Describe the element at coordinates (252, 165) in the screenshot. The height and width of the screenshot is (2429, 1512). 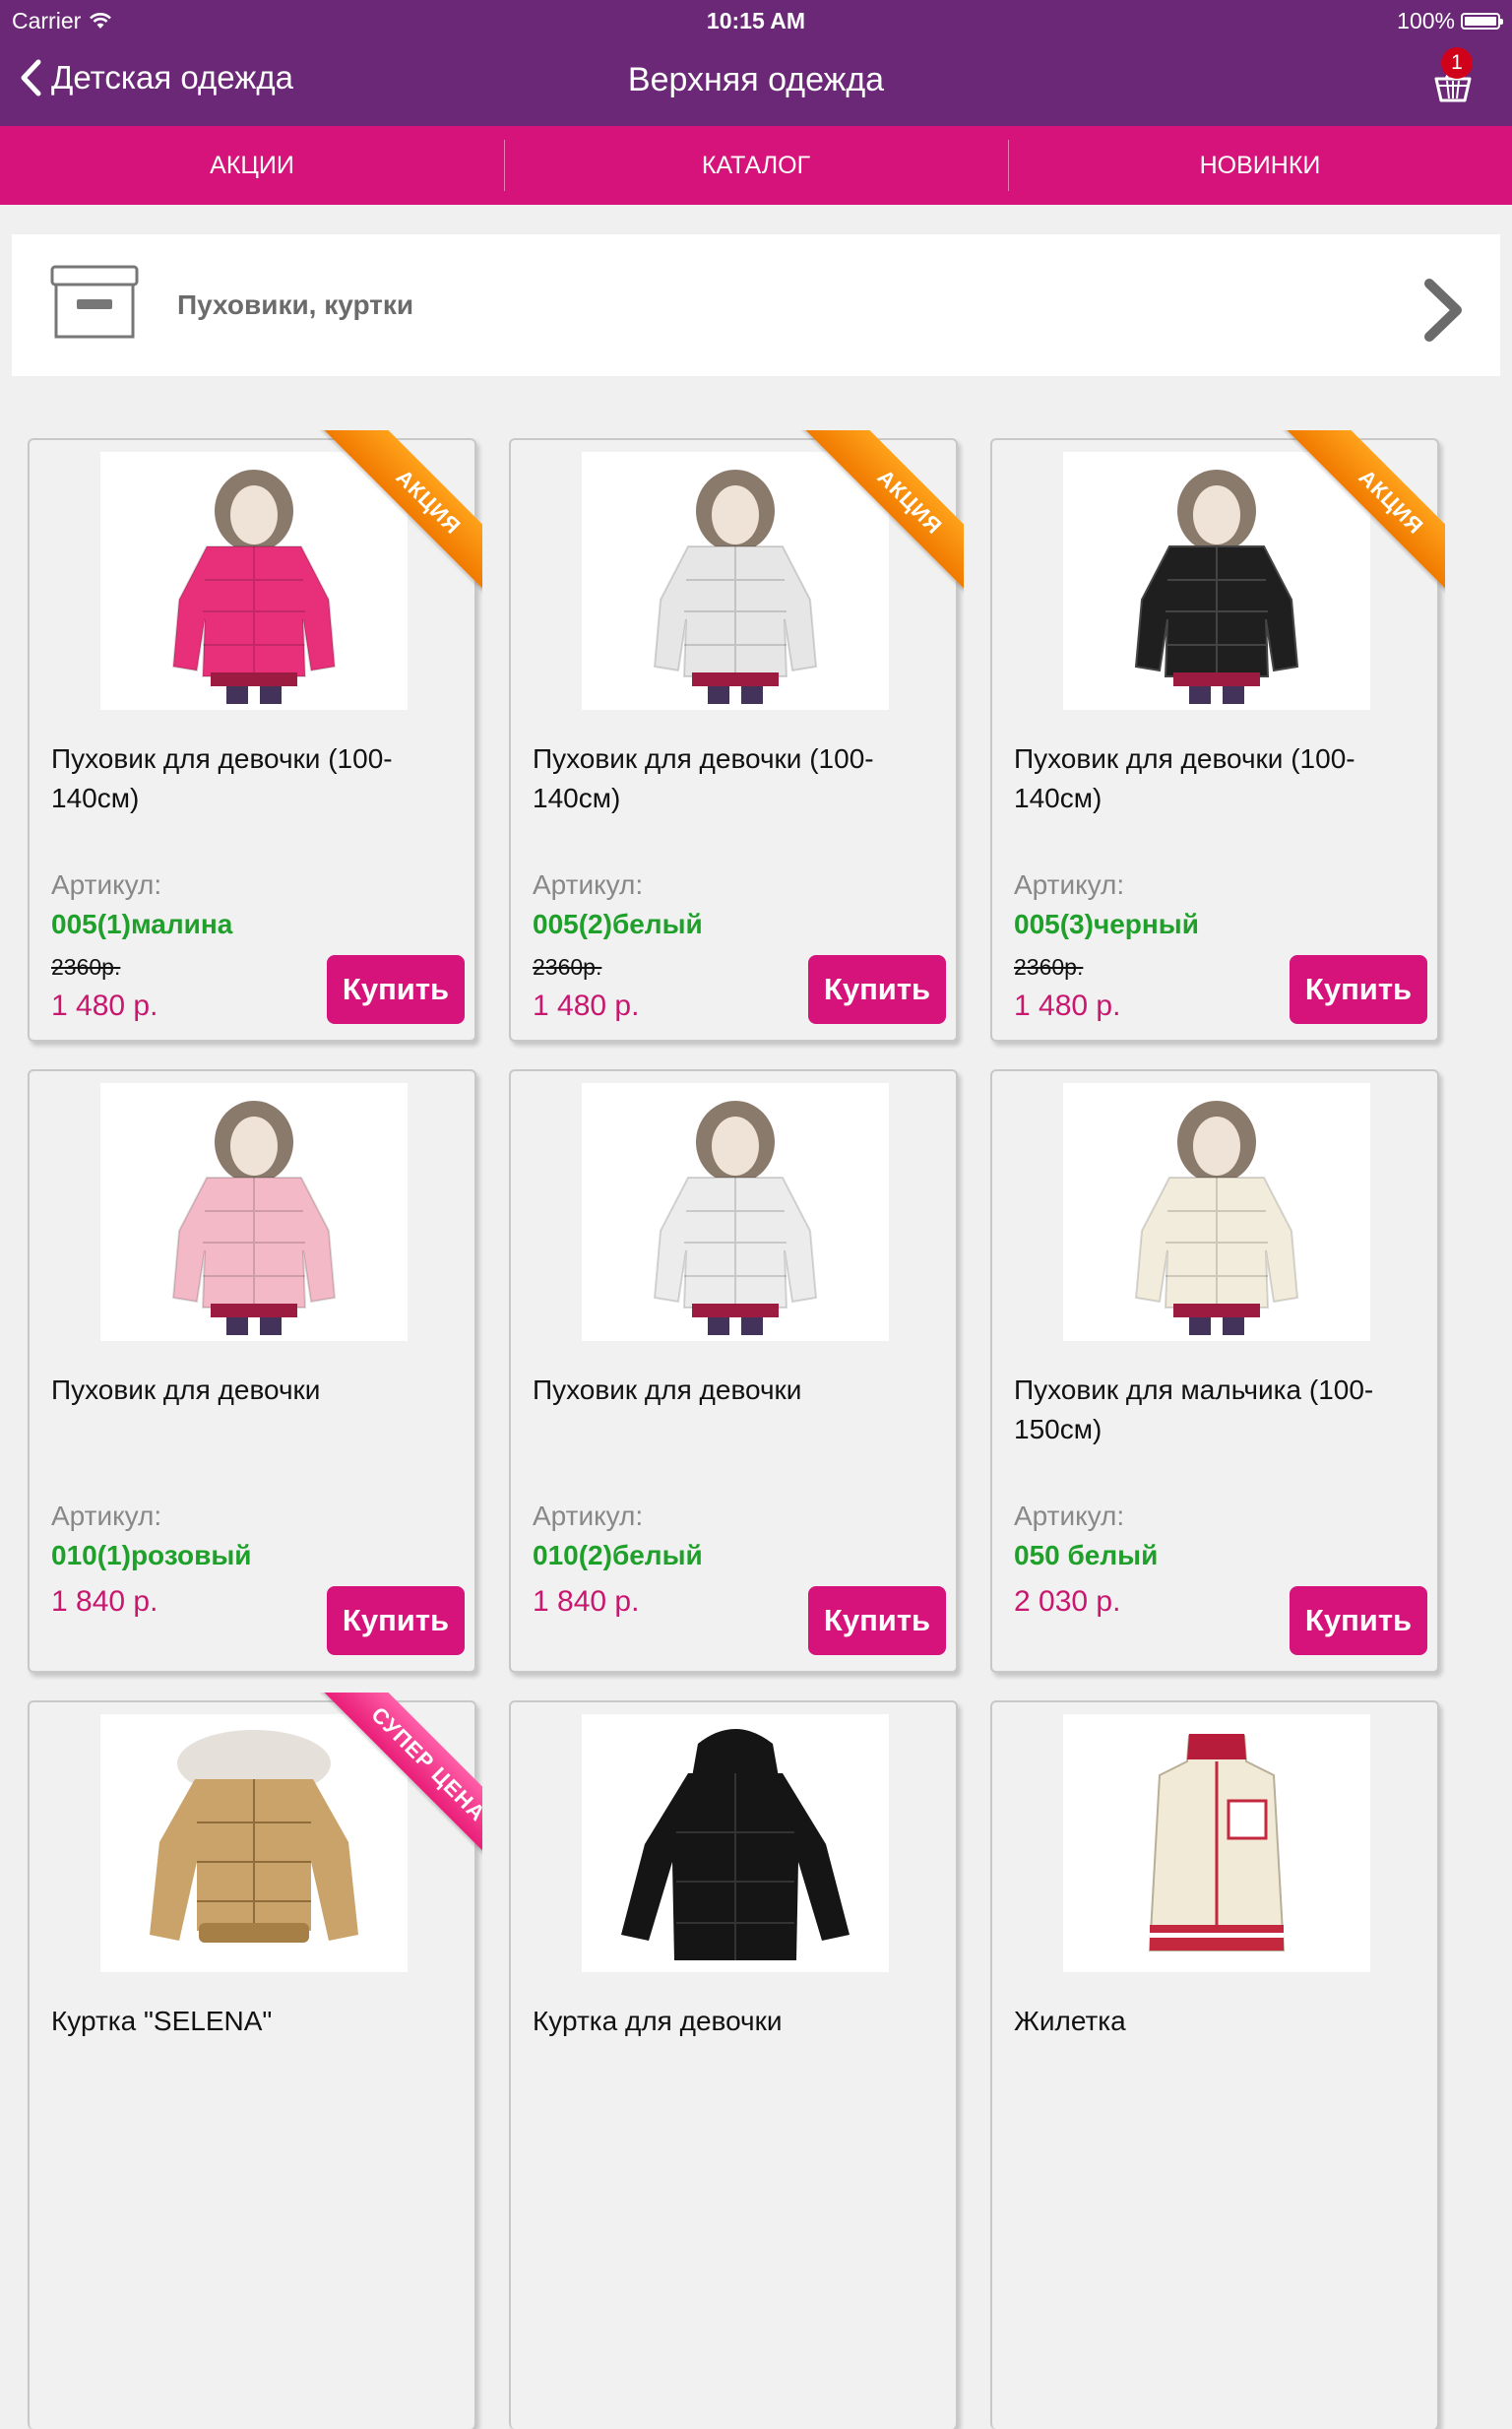
I see `tab-promotions: АКЦИИ` at that location.